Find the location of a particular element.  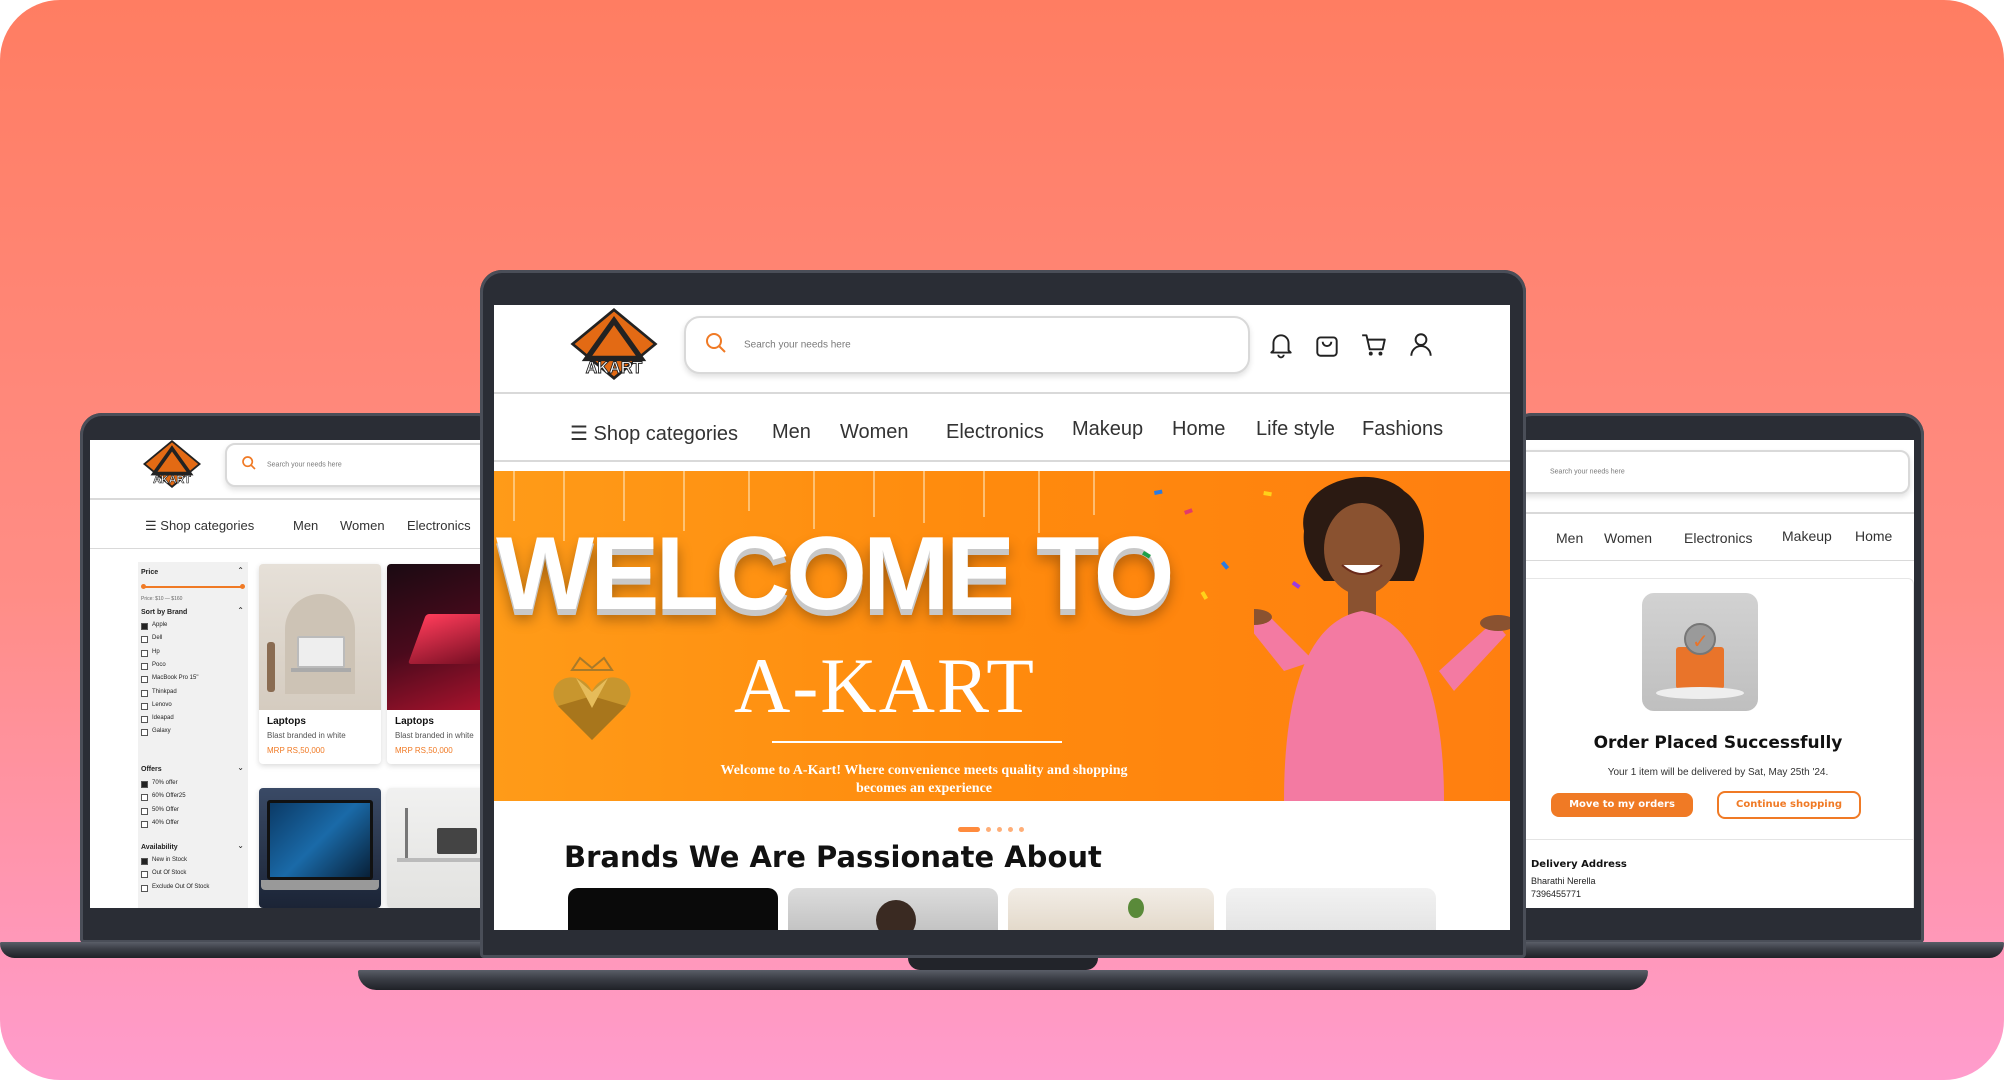

search-placeholder: Search your needs here is located at coordinates (1587, 472).